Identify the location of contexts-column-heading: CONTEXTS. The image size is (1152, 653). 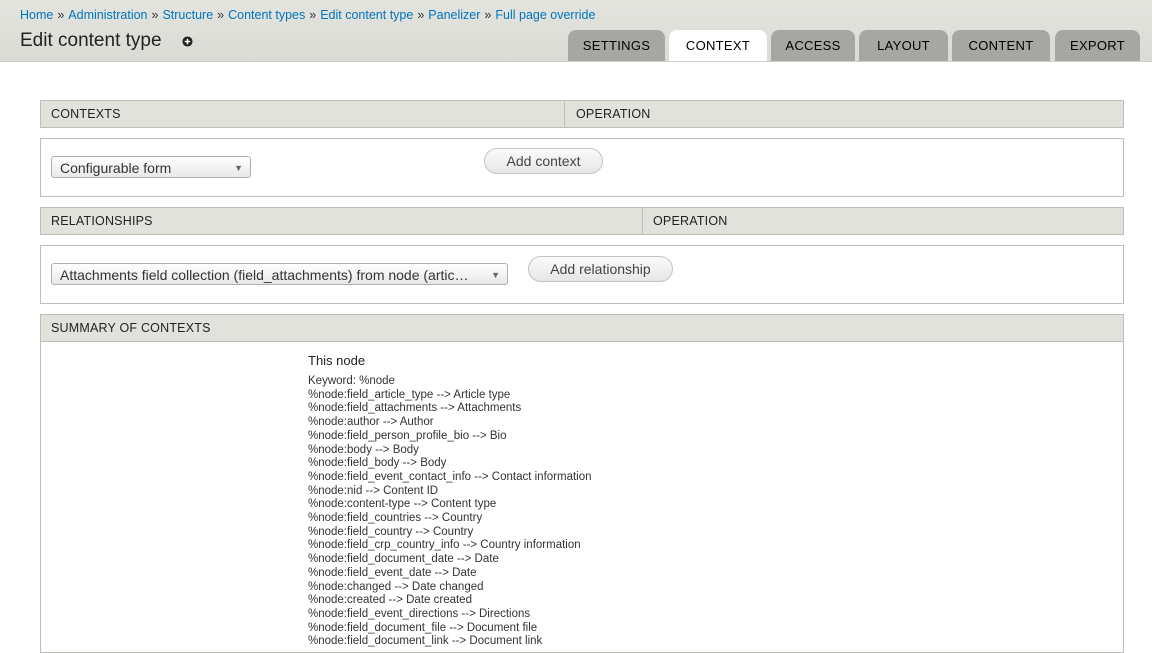
(86, 114).